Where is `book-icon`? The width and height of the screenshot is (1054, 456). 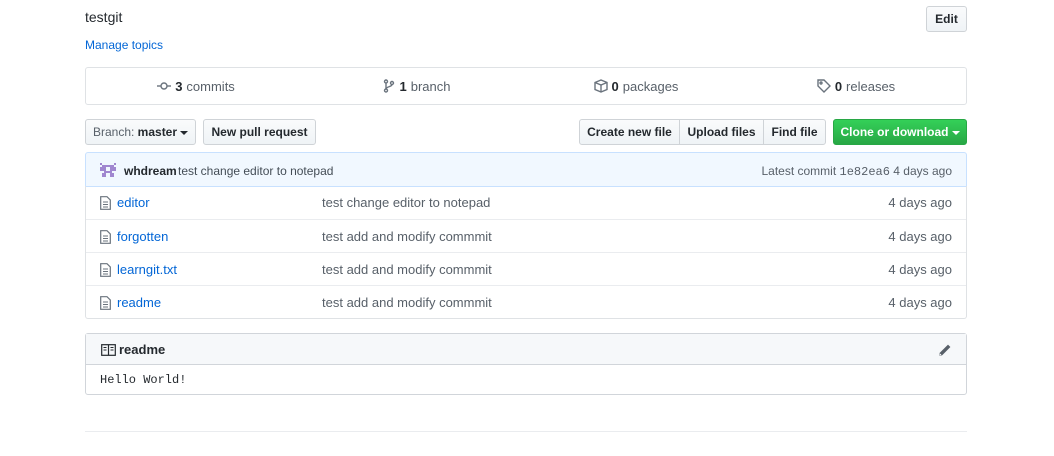
book-icon is located at coordinates (108, 350).